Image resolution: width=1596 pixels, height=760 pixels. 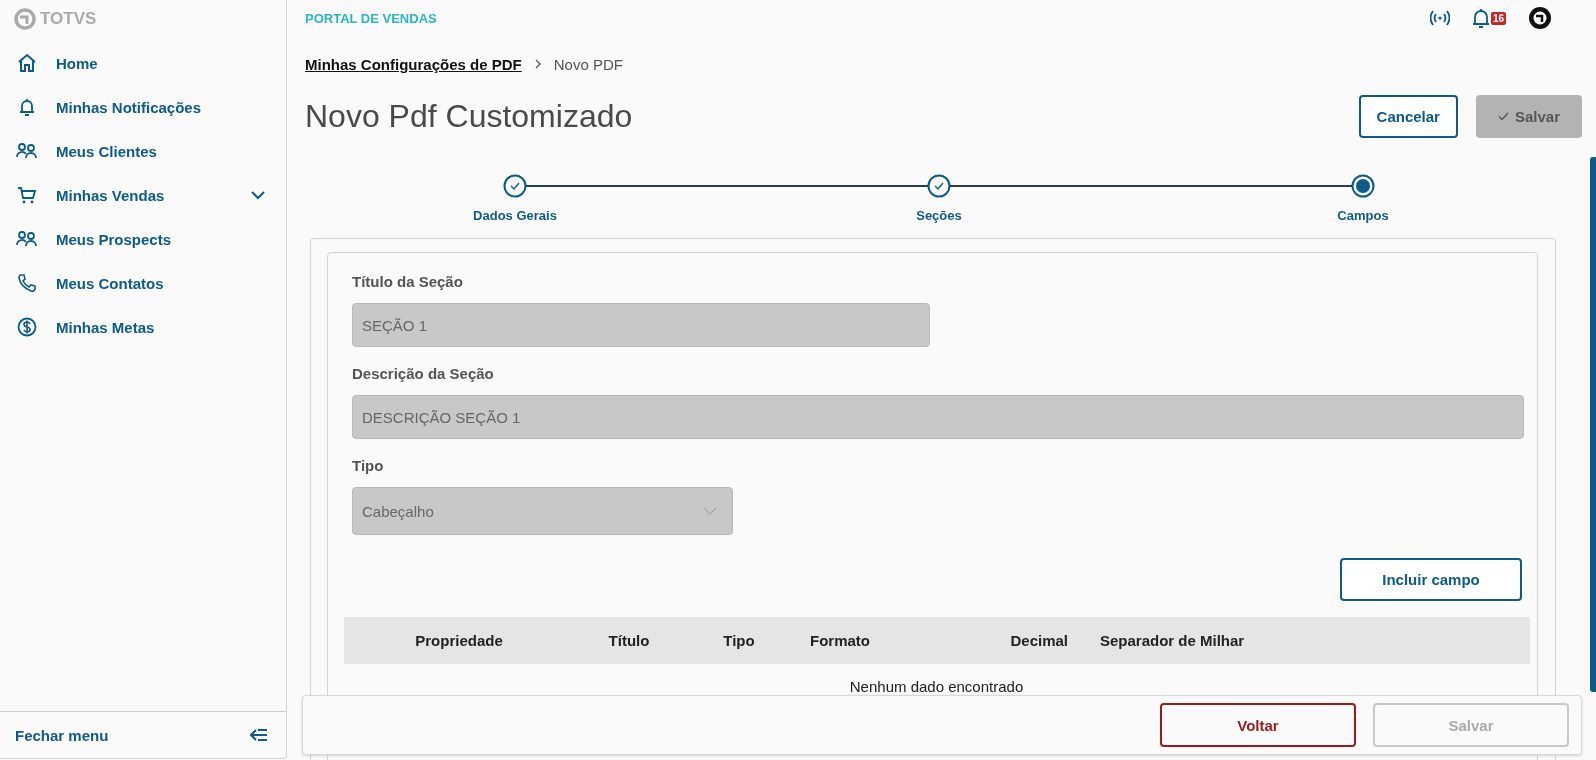 I want to click on notification-count: 16, so click(x=1498, y=18).